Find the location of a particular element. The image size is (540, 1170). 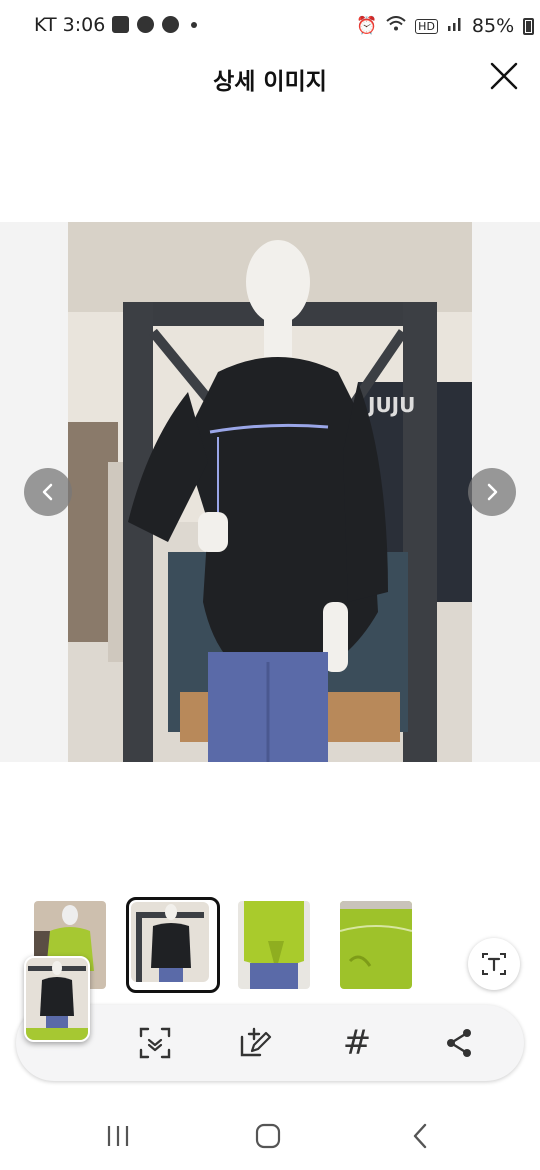

alarm-icon: ⏰ is located at coordinates (367, 26).